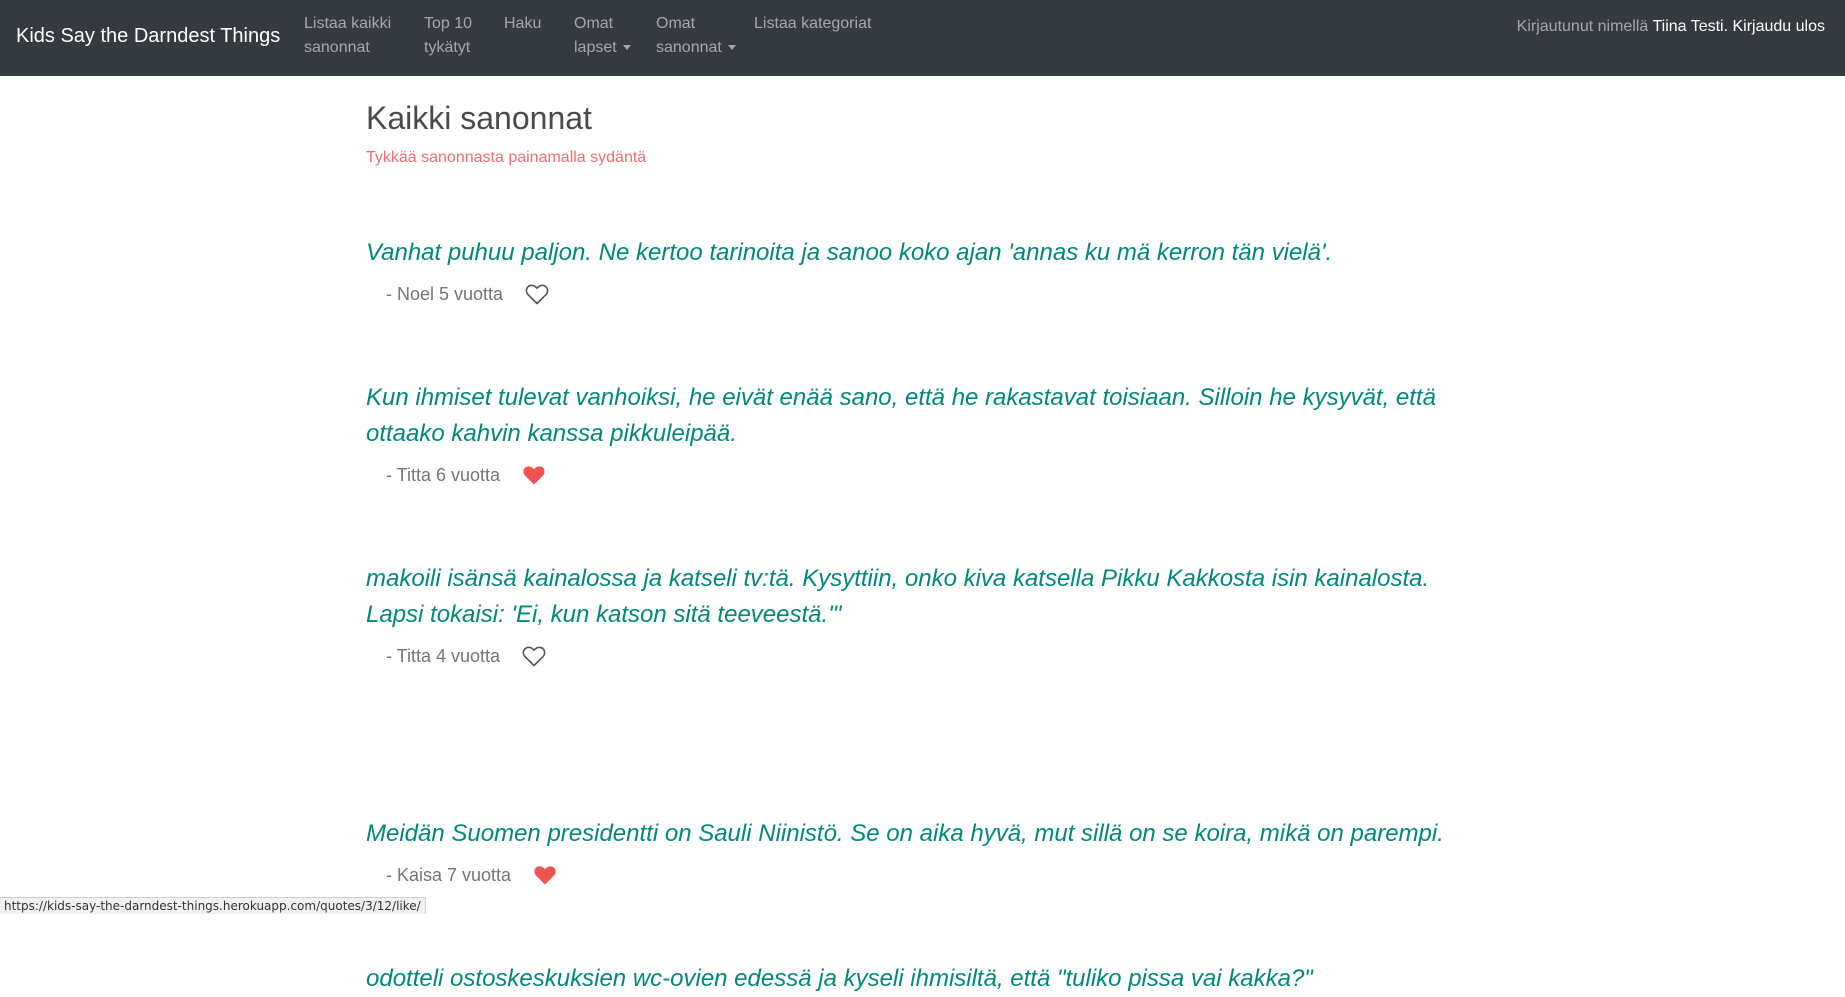  What do you see at coordinates (449, 874) in the screenshot?
I see `quote-author: - Kaisa 7 vuotta` at bounding box center [449, 874].